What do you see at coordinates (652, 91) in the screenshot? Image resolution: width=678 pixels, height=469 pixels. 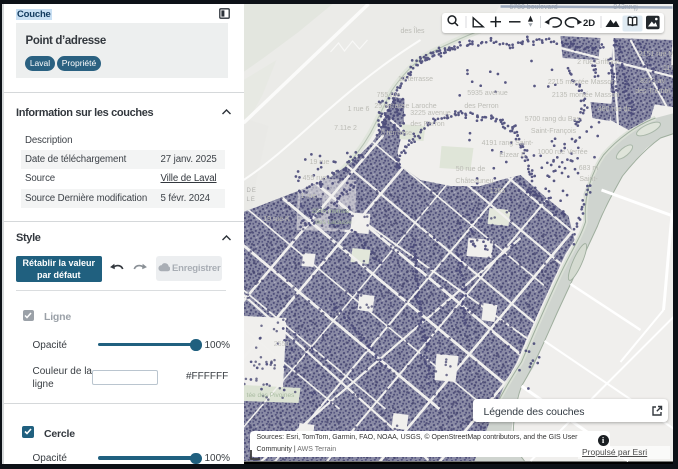 I see `svg-text: des Trembl` at bounding box center [652, 91].